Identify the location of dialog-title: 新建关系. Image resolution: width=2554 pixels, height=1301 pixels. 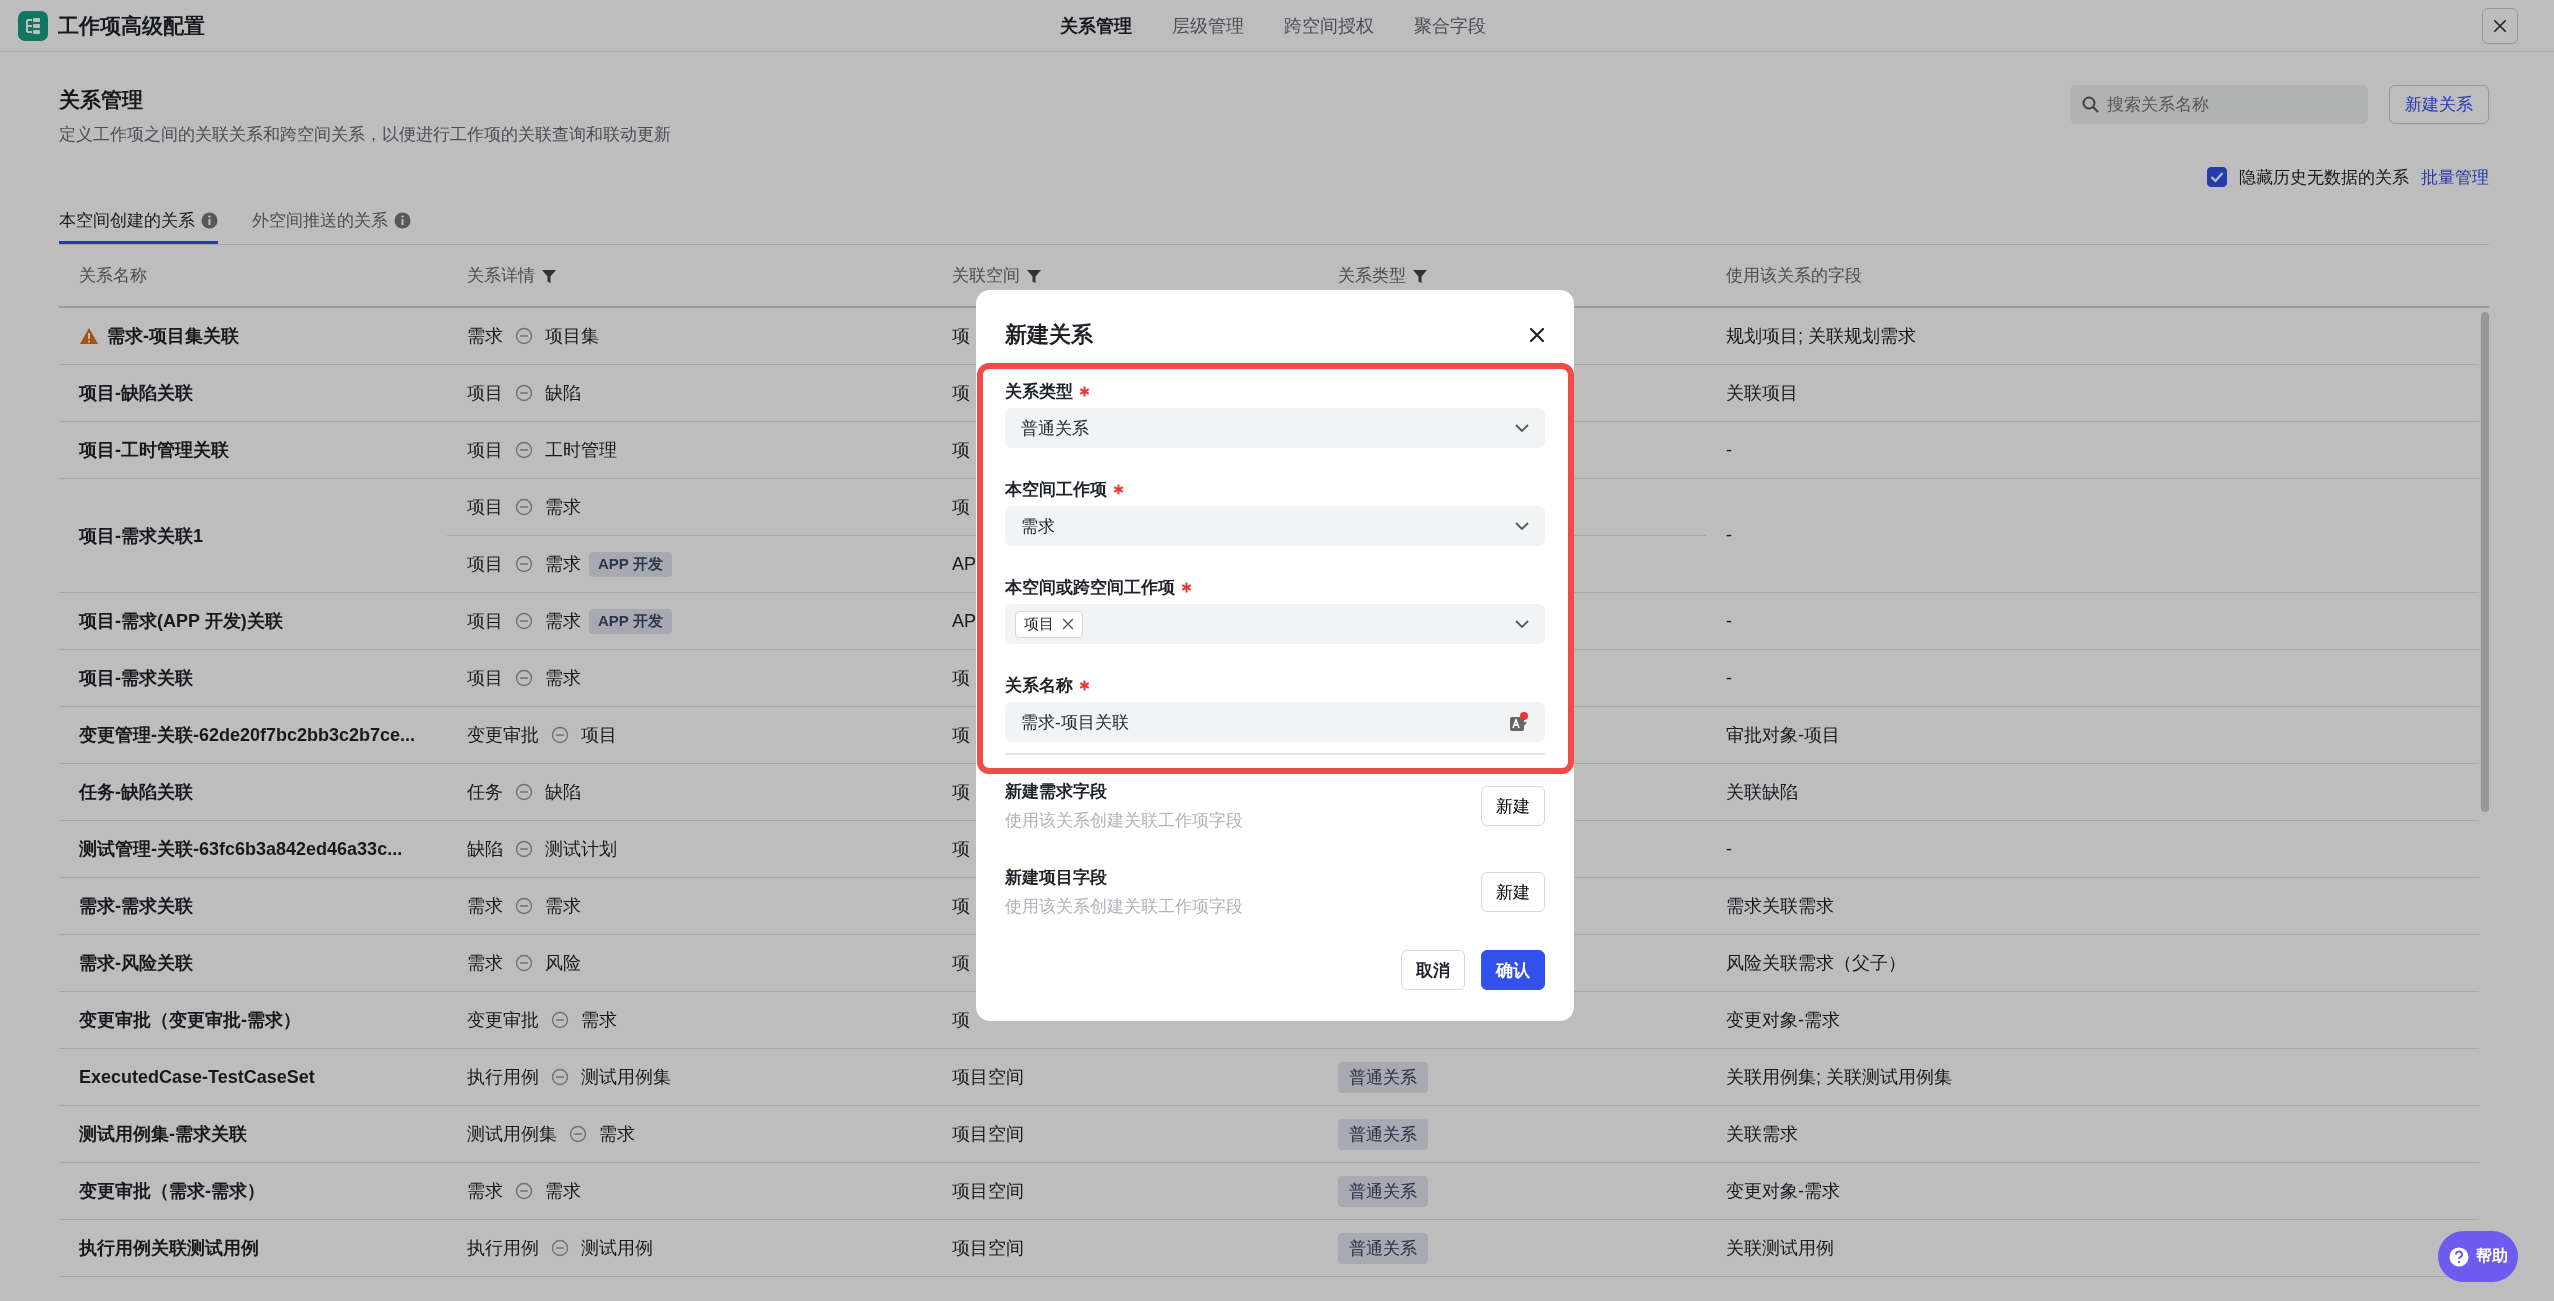
(1049, 335).